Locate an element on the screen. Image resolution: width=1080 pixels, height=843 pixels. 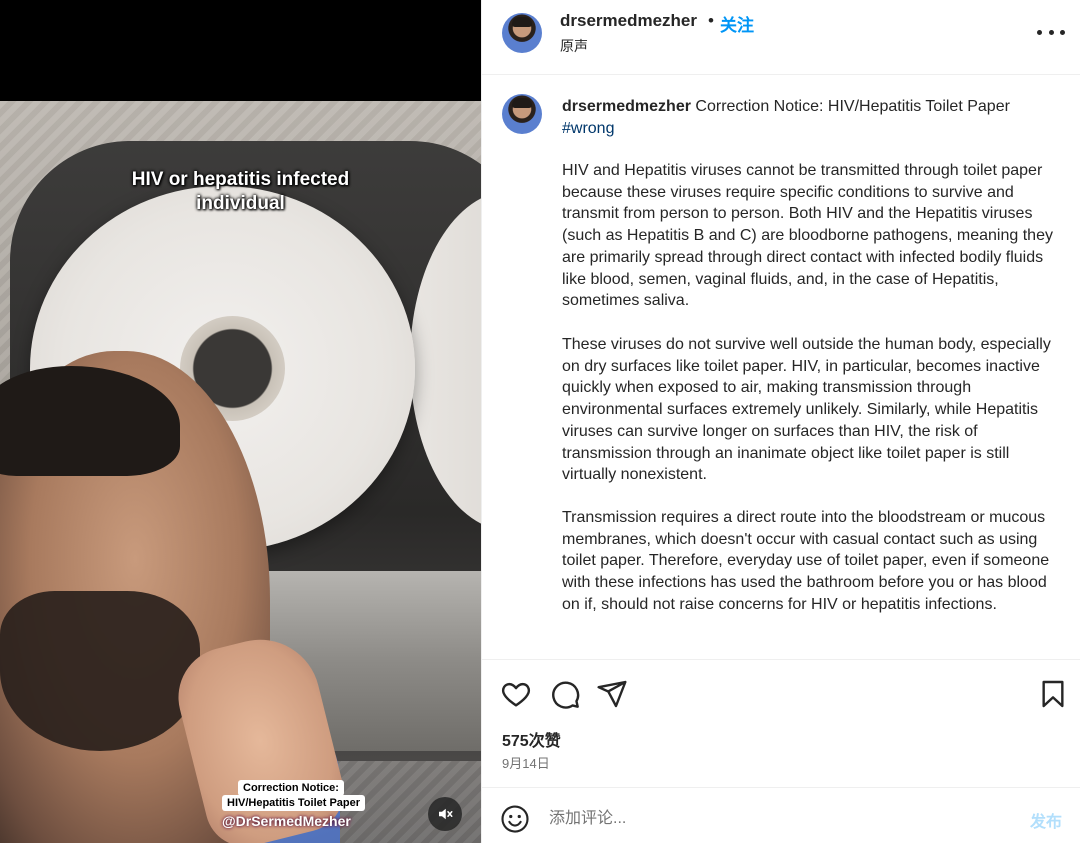
video-label-line-1: Correction Notice: is located at coordinates (291, 788).